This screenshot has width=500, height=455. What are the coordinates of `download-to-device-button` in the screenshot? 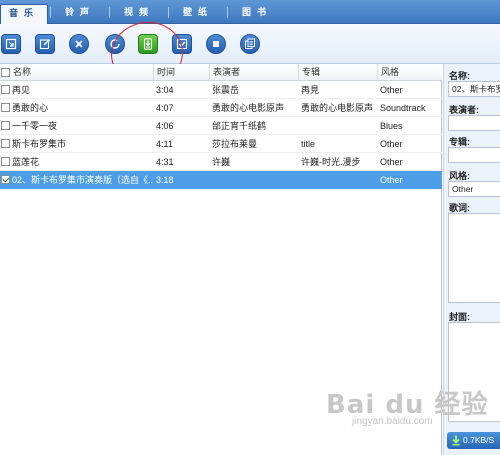 It's located at (148, 44).